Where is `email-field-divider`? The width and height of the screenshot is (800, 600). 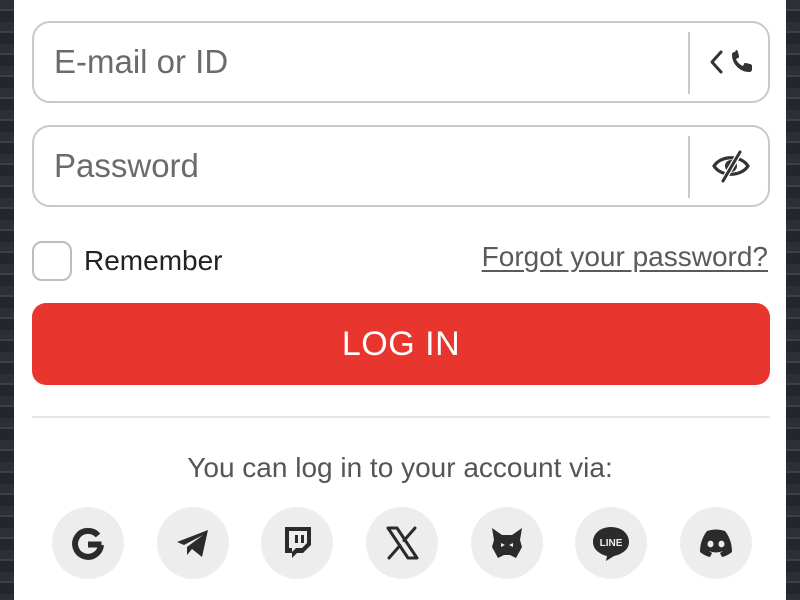 email-field-divider is located at coordinates (689, 63).